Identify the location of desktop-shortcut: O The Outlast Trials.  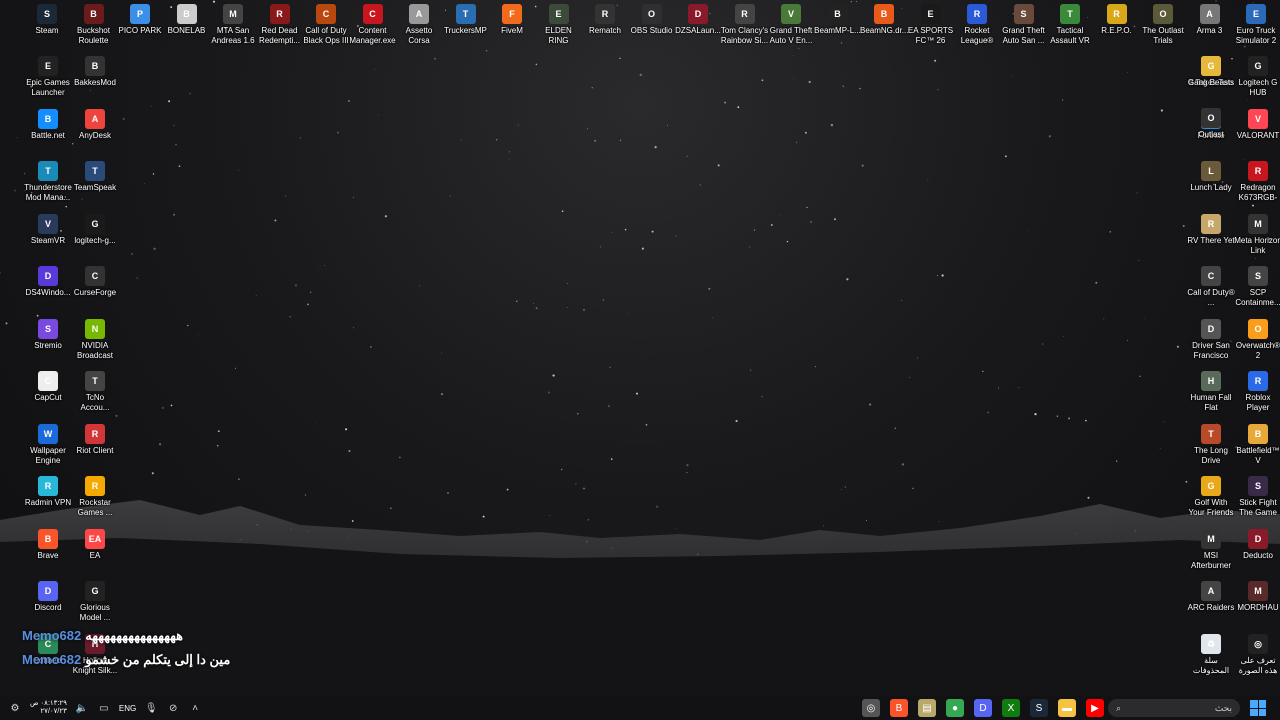
(1163, 25).